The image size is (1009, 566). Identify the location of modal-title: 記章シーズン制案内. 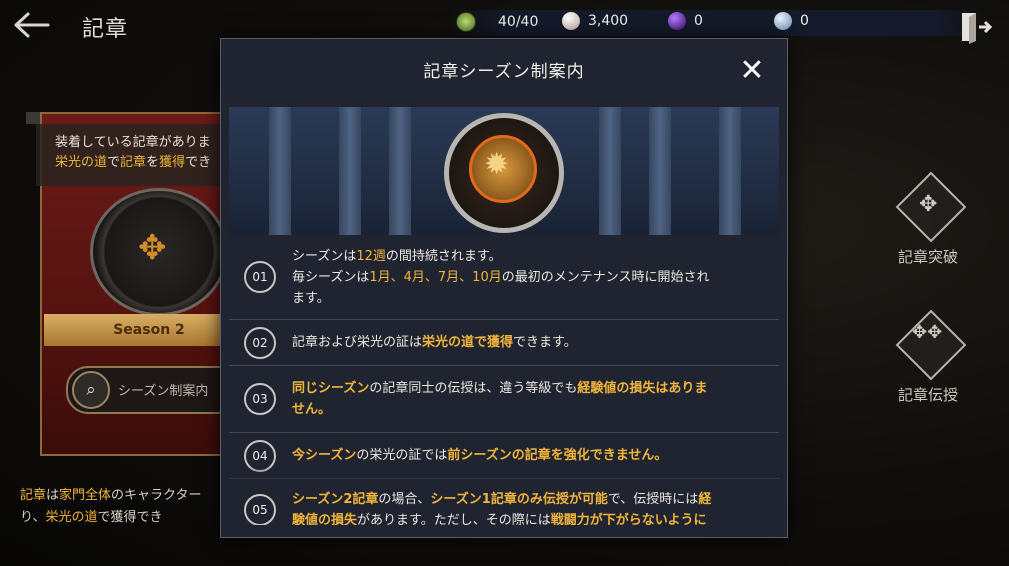
(504, 72).